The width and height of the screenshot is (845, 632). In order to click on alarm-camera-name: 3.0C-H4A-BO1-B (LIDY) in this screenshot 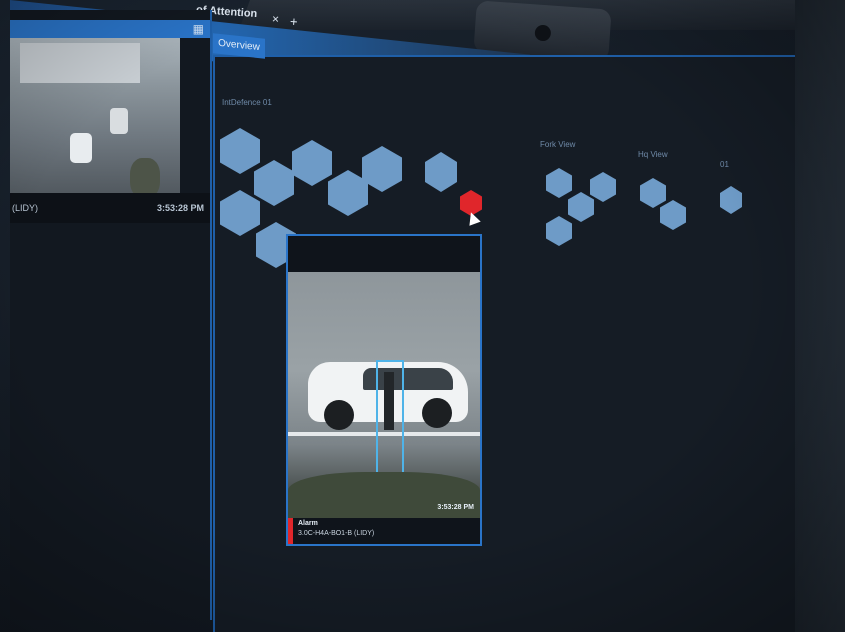, I will do `click(336, 533)`.